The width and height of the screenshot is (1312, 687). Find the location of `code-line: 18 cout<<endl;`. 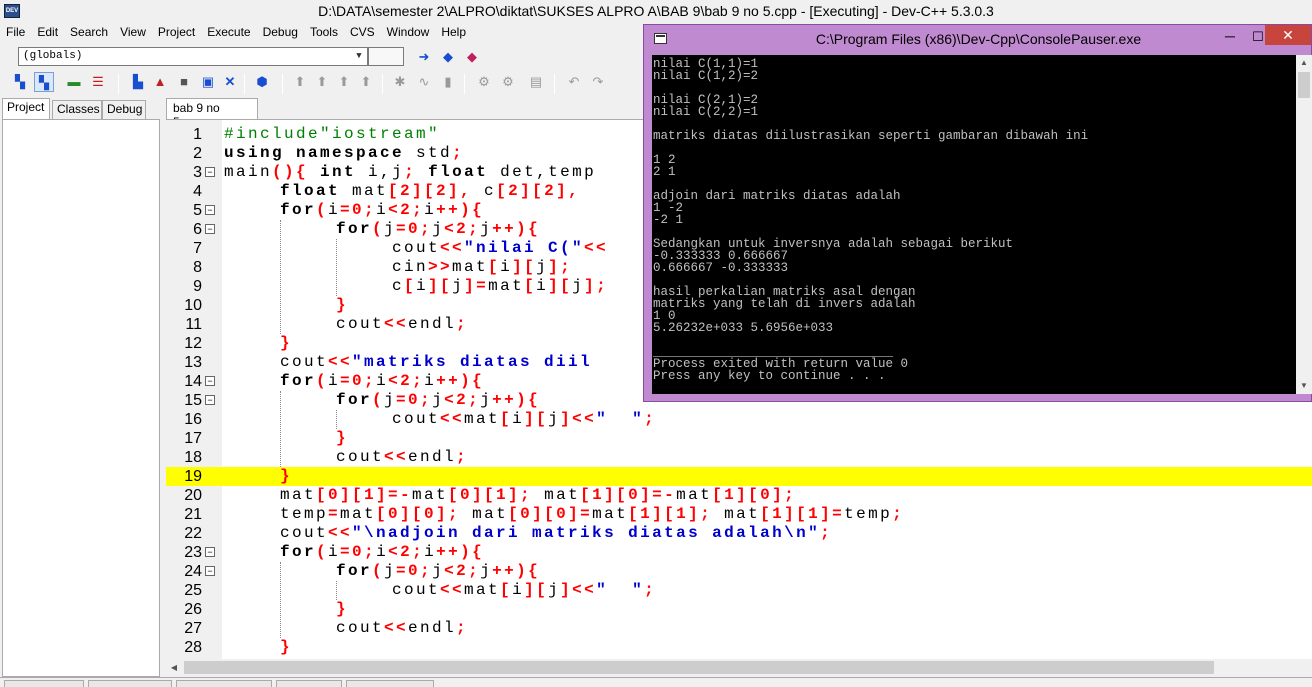

code-line: 18 cout<<endl; is located at coordinates (739, 457).